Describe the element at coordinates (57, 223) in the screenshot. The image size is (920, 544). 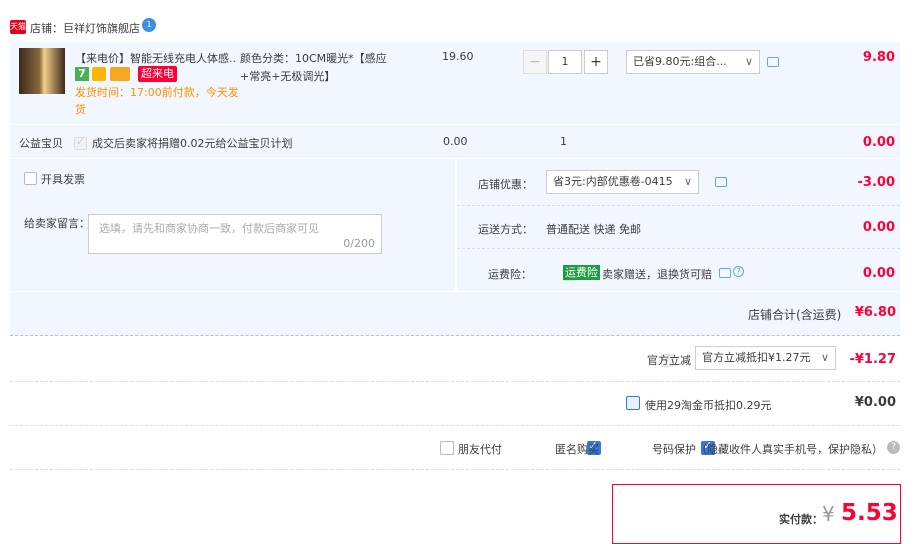
I see `message-label: 给卖家留言：` at that location.